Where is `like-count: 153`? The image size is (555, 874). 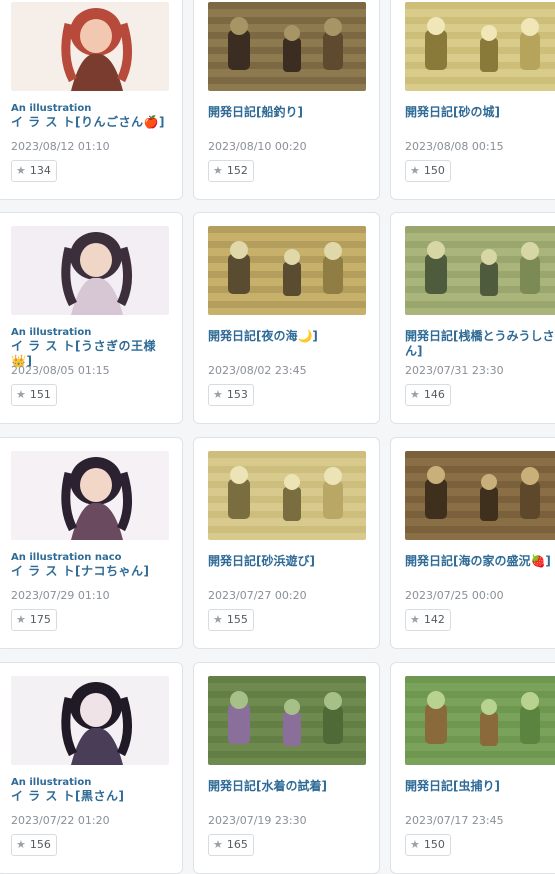 like-count: 153 is located at coordinates (237, 394).